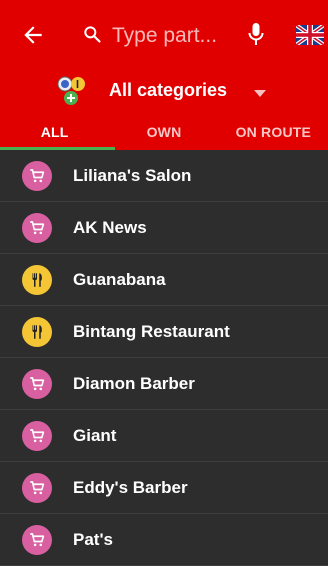  Describe the element at coordinates (71, 90) in the screenshot. I see `categories-icon` at that location.